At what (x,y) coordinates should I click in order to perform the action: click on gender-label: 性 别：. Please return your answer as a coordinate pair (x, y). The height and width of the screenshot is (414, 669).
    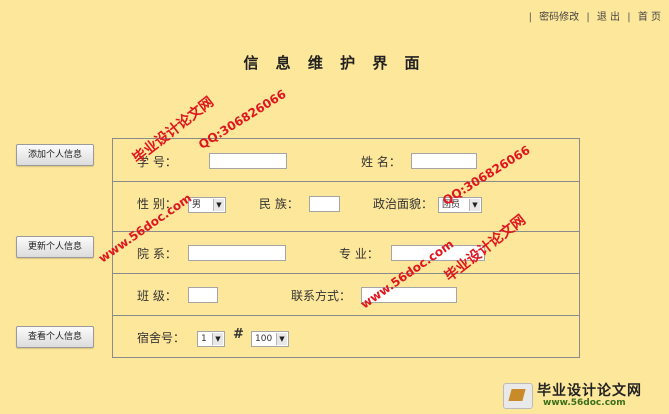
    Looking at the image, I should click on (157, 204).